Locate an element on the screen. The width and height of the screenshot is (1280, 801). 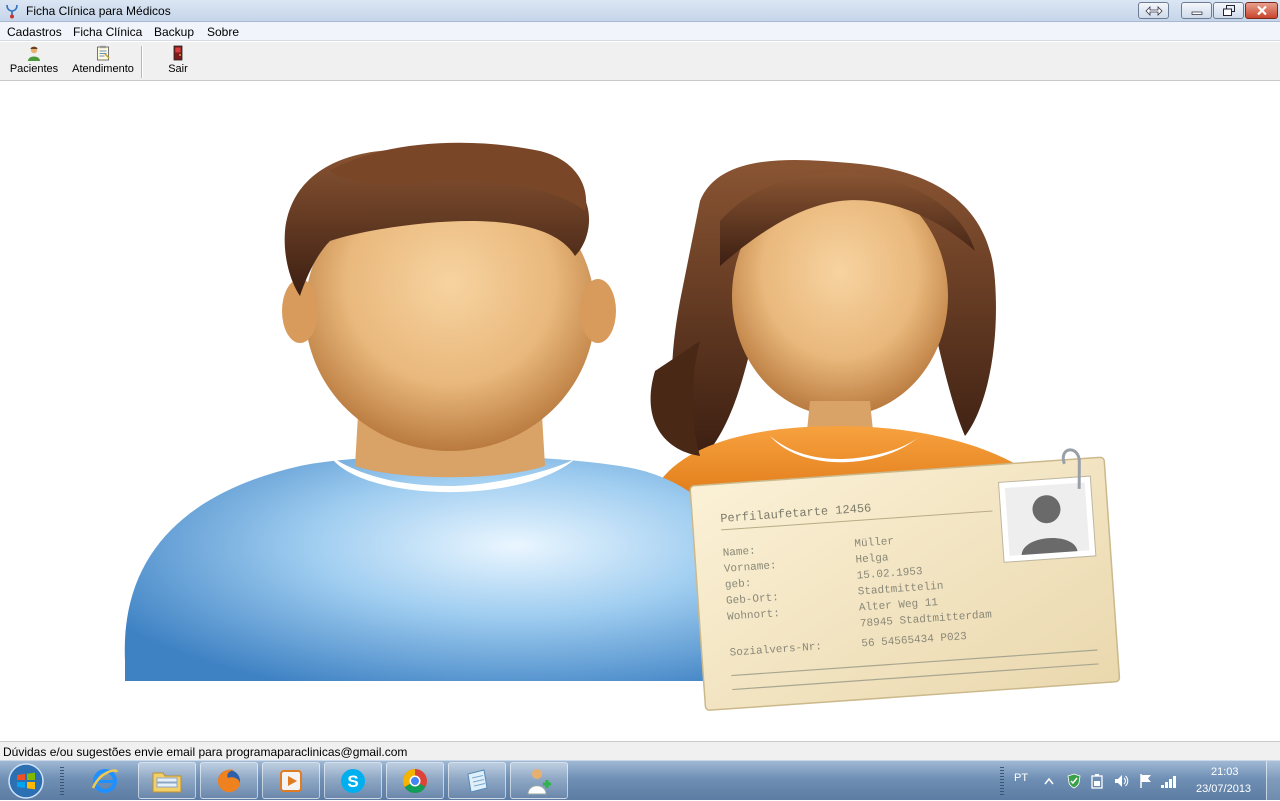
patients-button: Pacientes is located at coordinates (34, 62).